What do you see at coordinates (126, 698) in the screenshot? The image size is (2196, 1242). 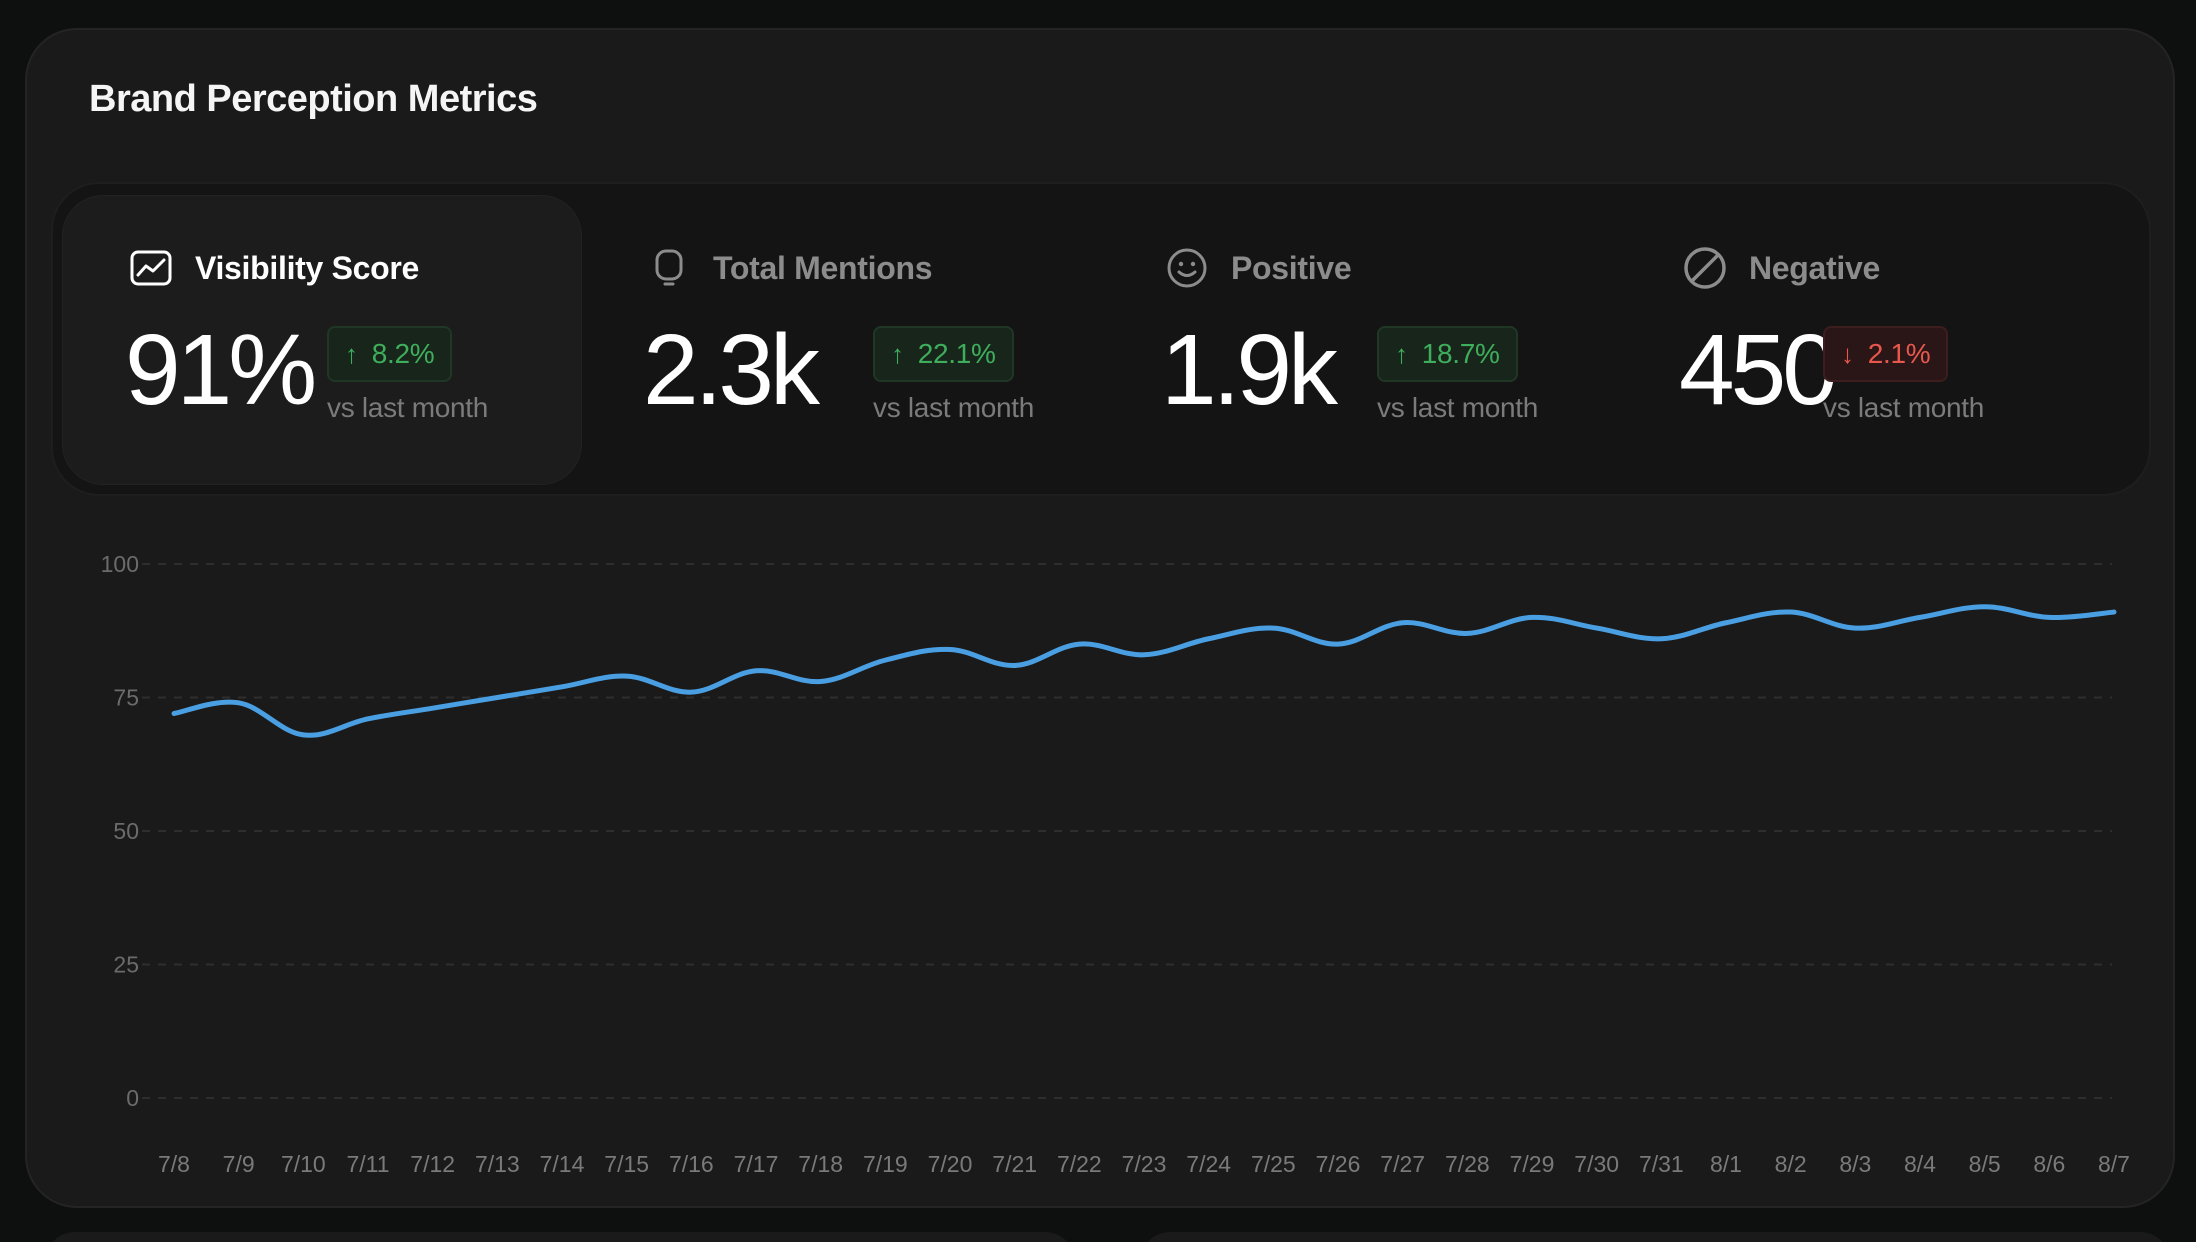 I see `y-tick-label: 75` at bounding box center [126, 698].